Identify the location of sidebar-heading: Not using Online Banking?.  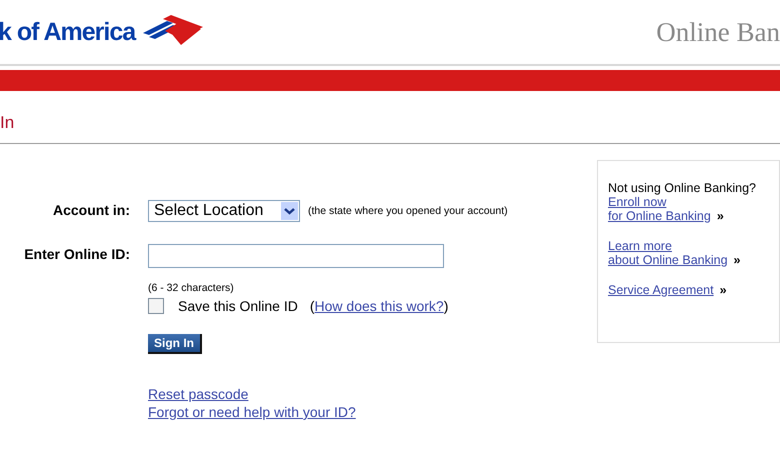
(683, 188).